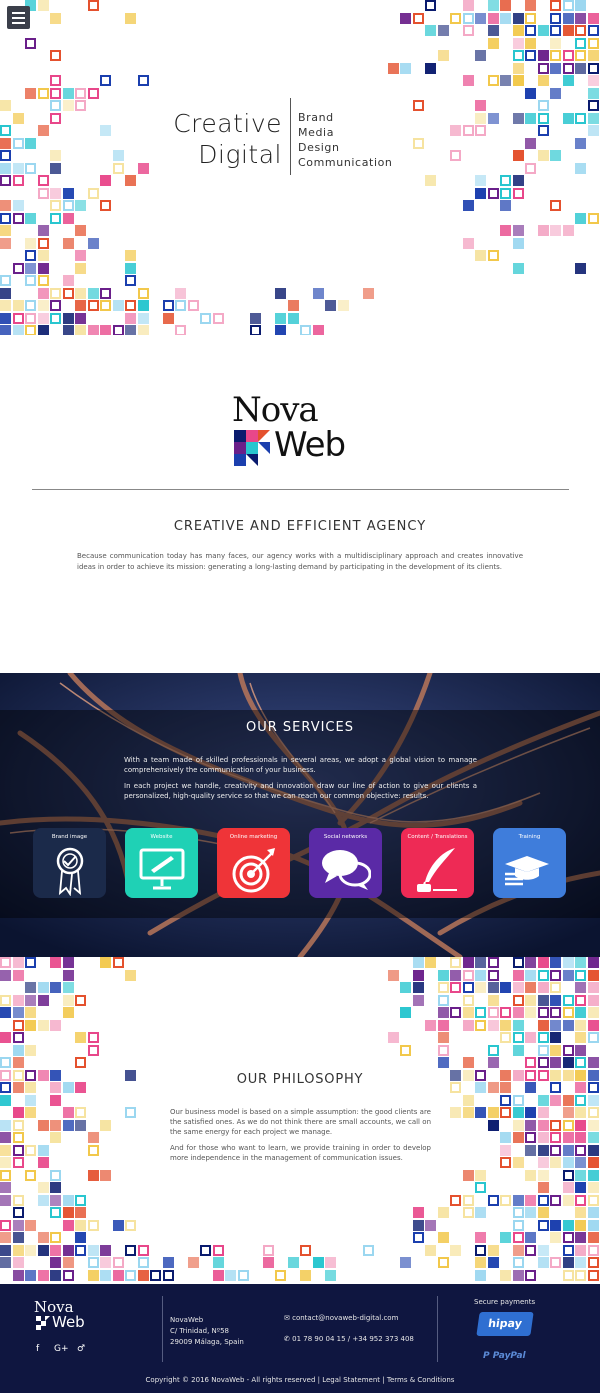  Describe the element at coordinates (345, 1318) in the screenshot. I see `email-text: contact@novaweb-digital.com` at that location.